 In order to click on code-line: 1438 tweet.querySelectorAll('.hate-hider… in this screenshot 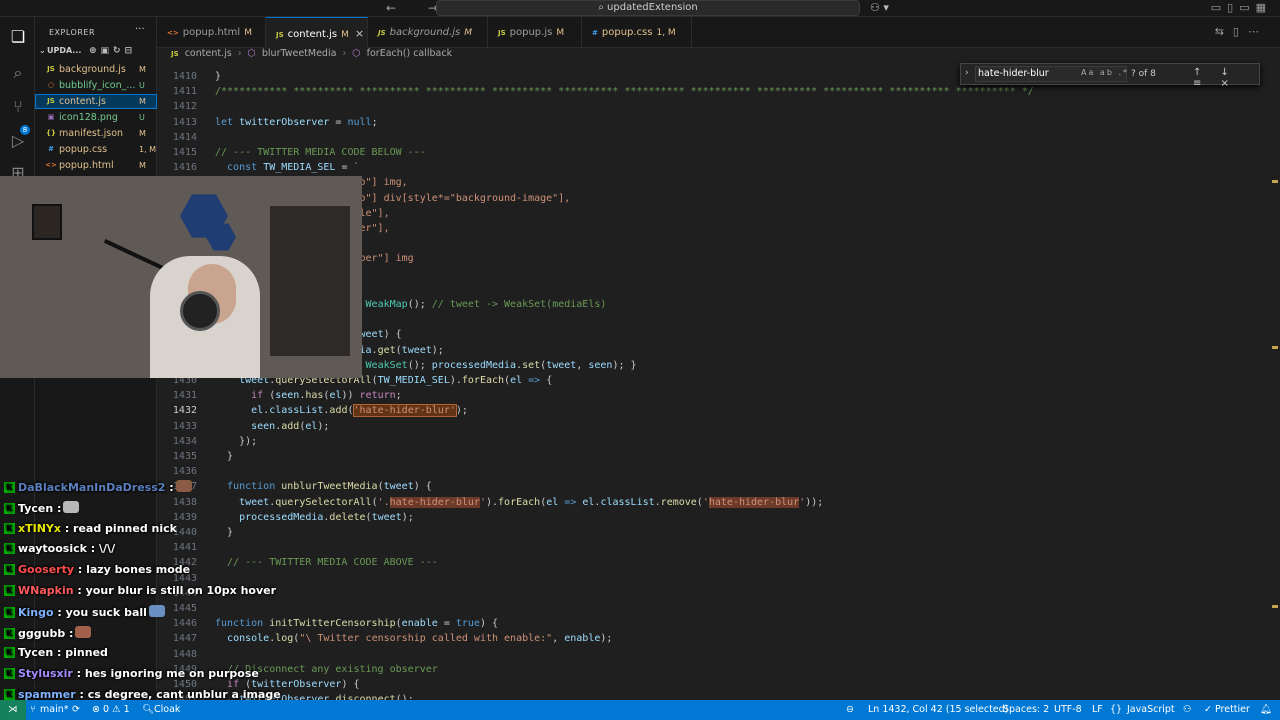, I will do `click(712, 502)`.